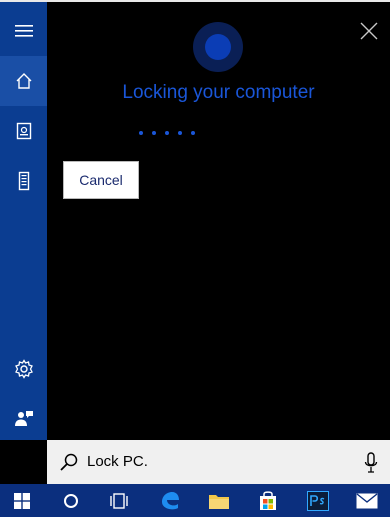  I want to click on store-button, so click(268, 500).